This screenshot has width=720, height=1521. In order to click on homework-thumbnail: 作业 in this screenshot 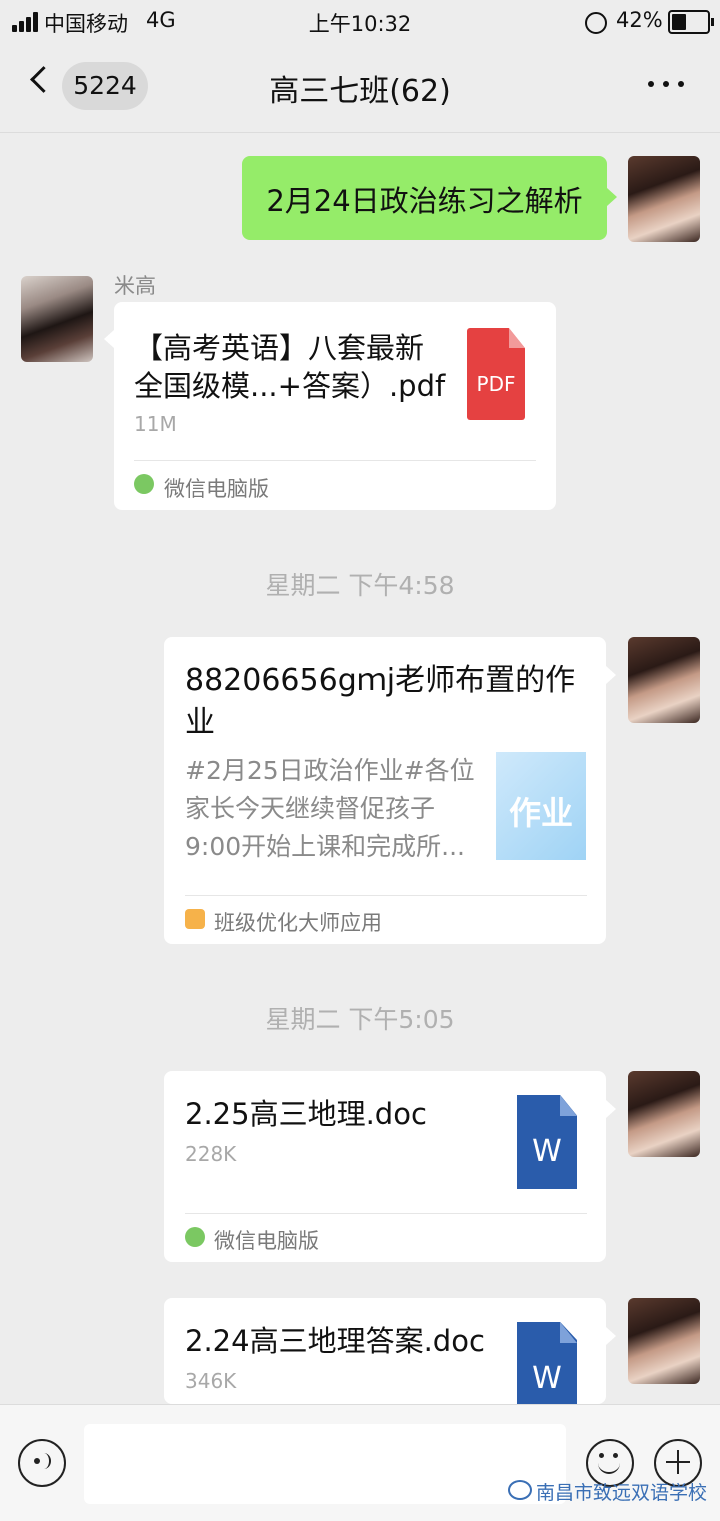, I will do `click(541, 806)`.